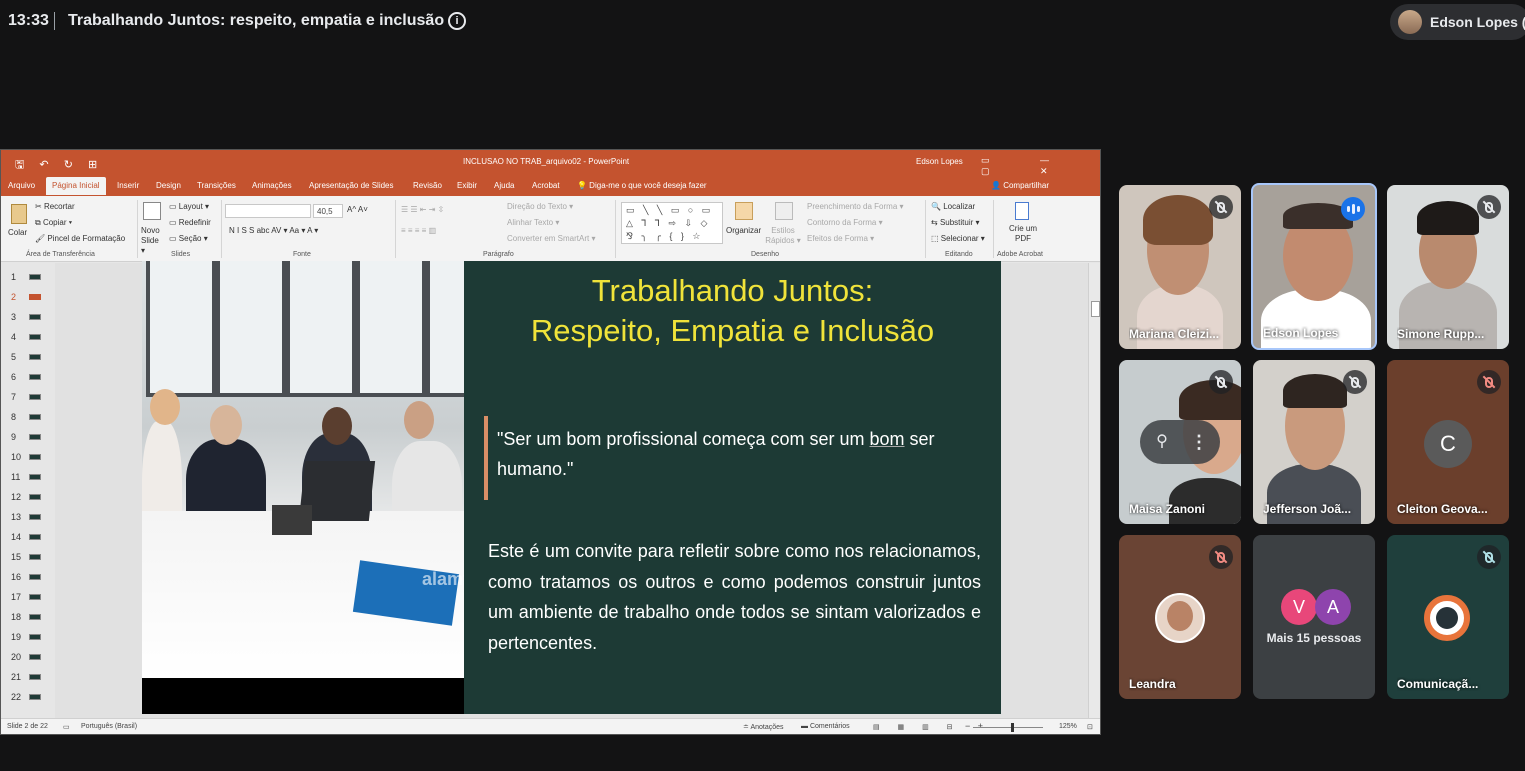 This screenshot has height=771, width=1525. I want to click on share-button: 👤 Compartilhar, so click(1020, 185).